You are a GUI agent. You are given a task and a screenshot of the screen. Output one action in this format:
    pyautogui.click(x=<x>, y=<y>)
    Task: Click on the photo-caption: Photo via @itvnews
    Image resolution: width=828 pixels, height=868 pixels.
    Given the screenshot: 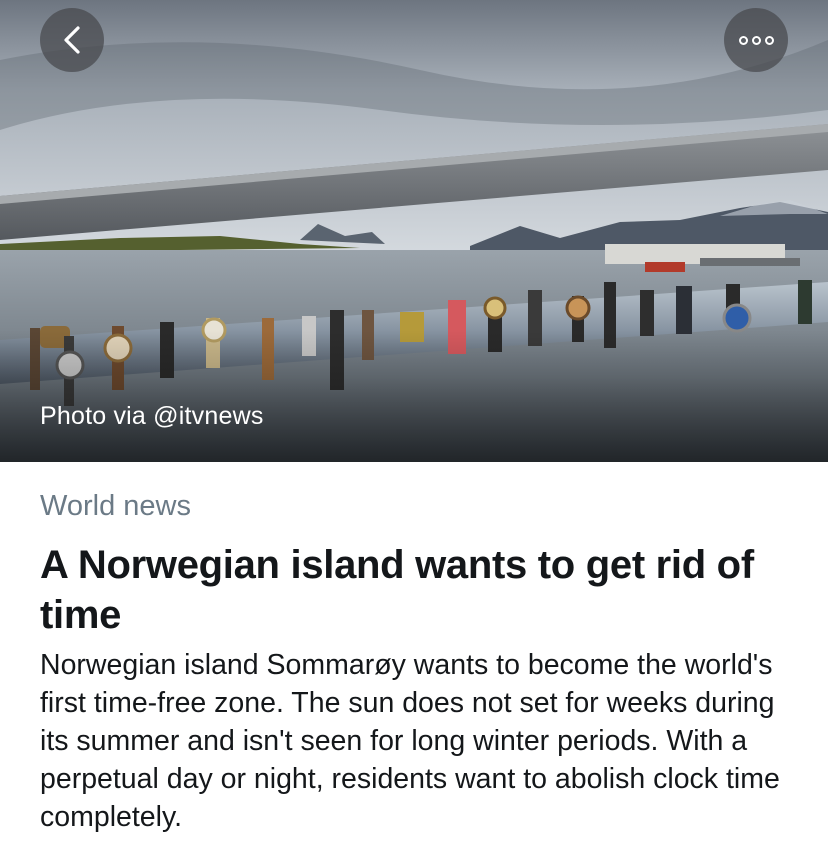 What is the action you would take?
    pyautogui.click(x=152, y=416)
    